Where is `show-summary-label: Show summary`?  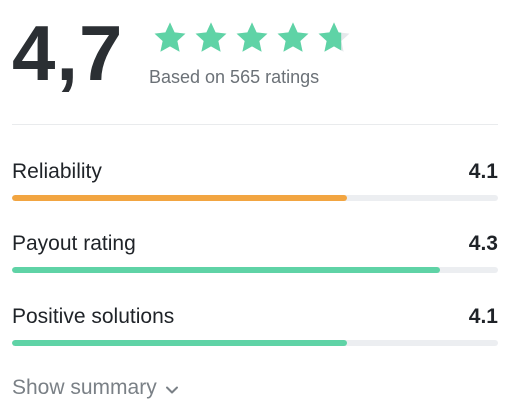
show-summary-label: Show summary is located at coordinates (84, 387).